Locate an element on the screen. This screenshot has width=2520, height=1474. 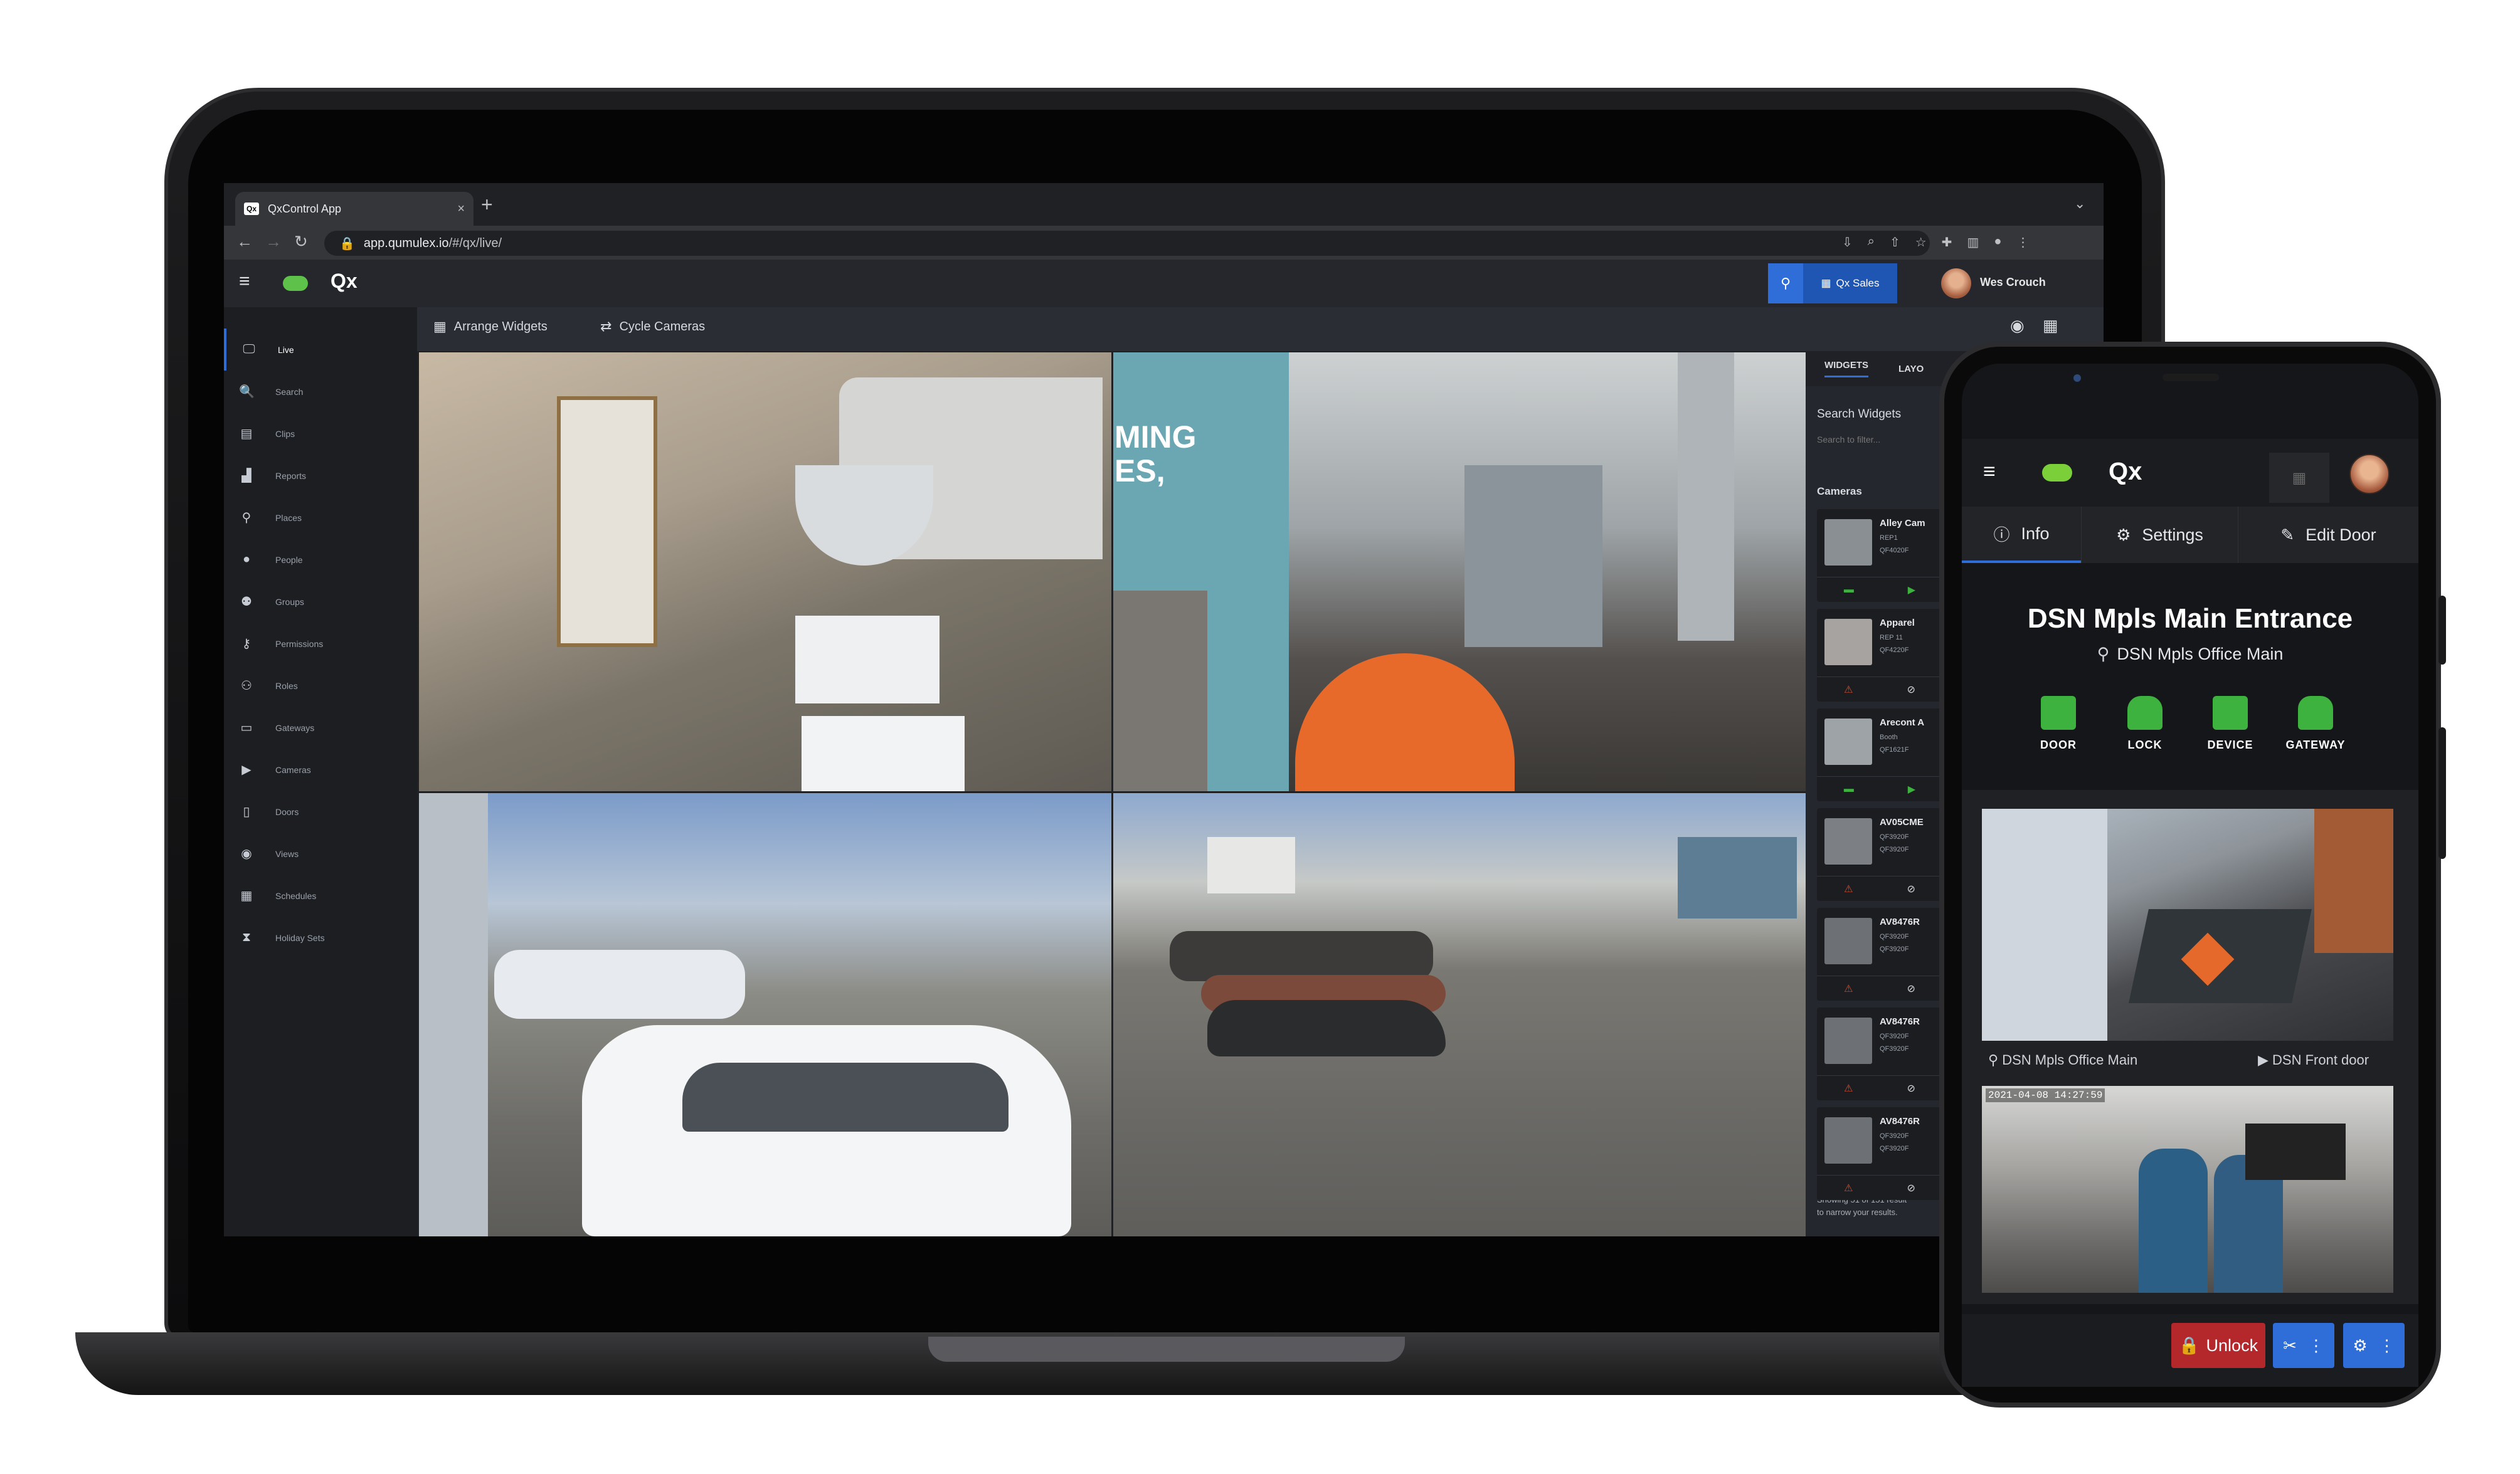
location-pin-button: ⚲ is located at coordinates (1785, 283).